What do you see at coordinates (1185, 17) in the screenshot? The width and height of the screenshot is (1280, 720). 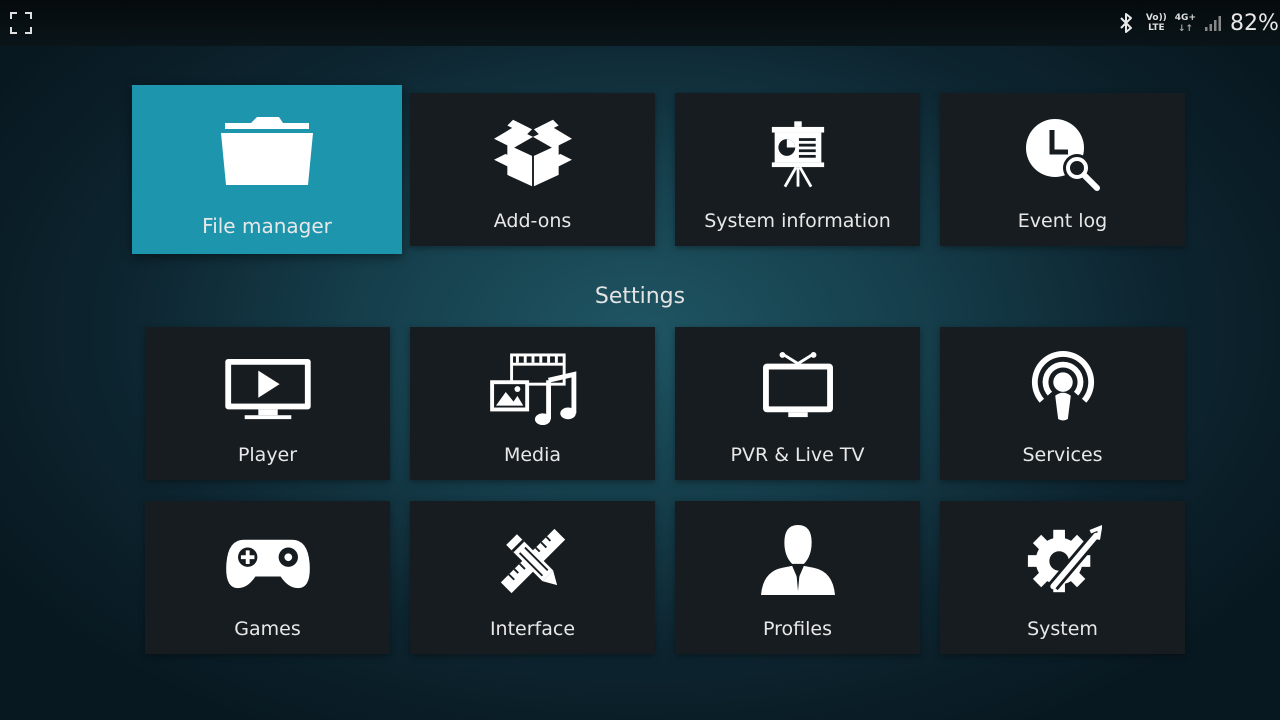 I see `network-type-text: 4G+` at bounding box center [1185, 17].